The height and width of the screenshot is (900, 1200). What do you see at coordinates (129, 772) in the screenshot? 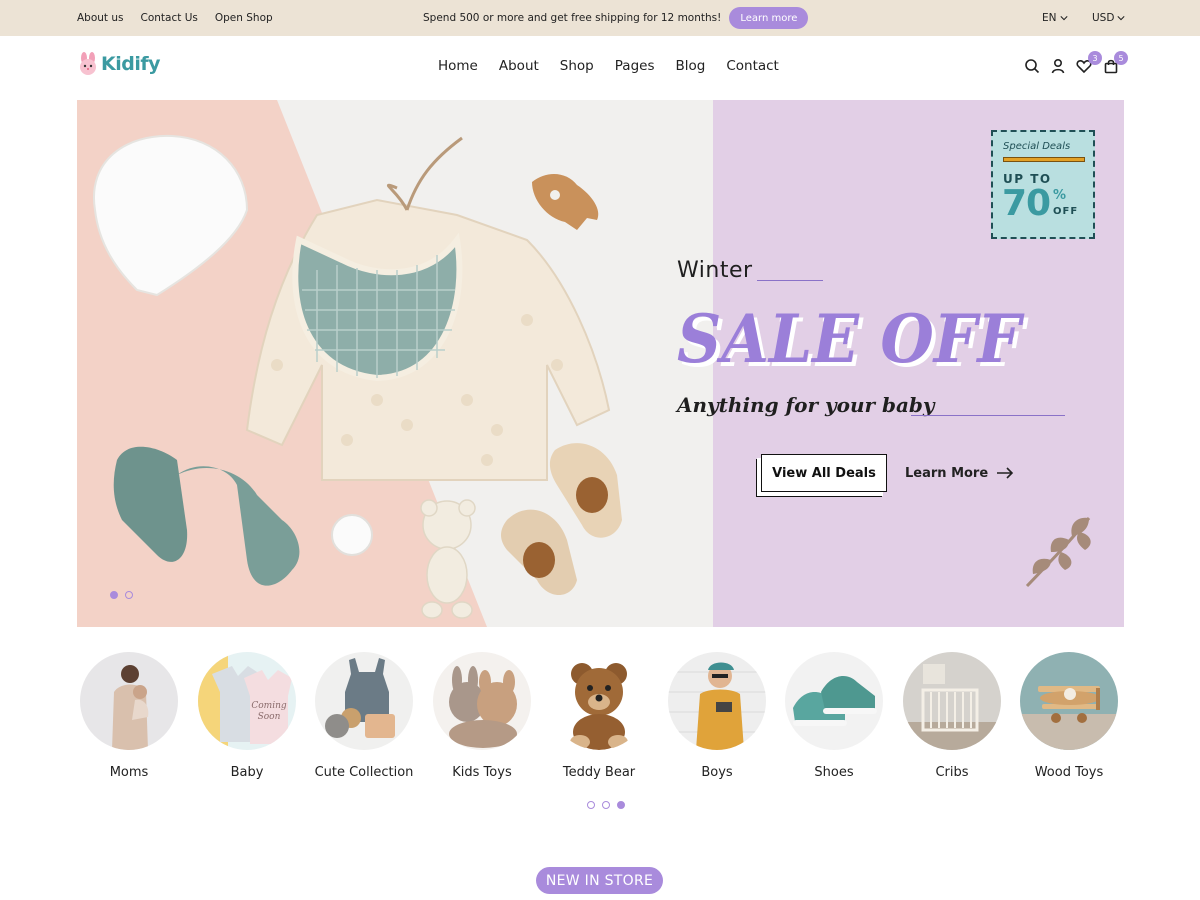
I see `category-label: Moms` at bounding box center [129, 772].